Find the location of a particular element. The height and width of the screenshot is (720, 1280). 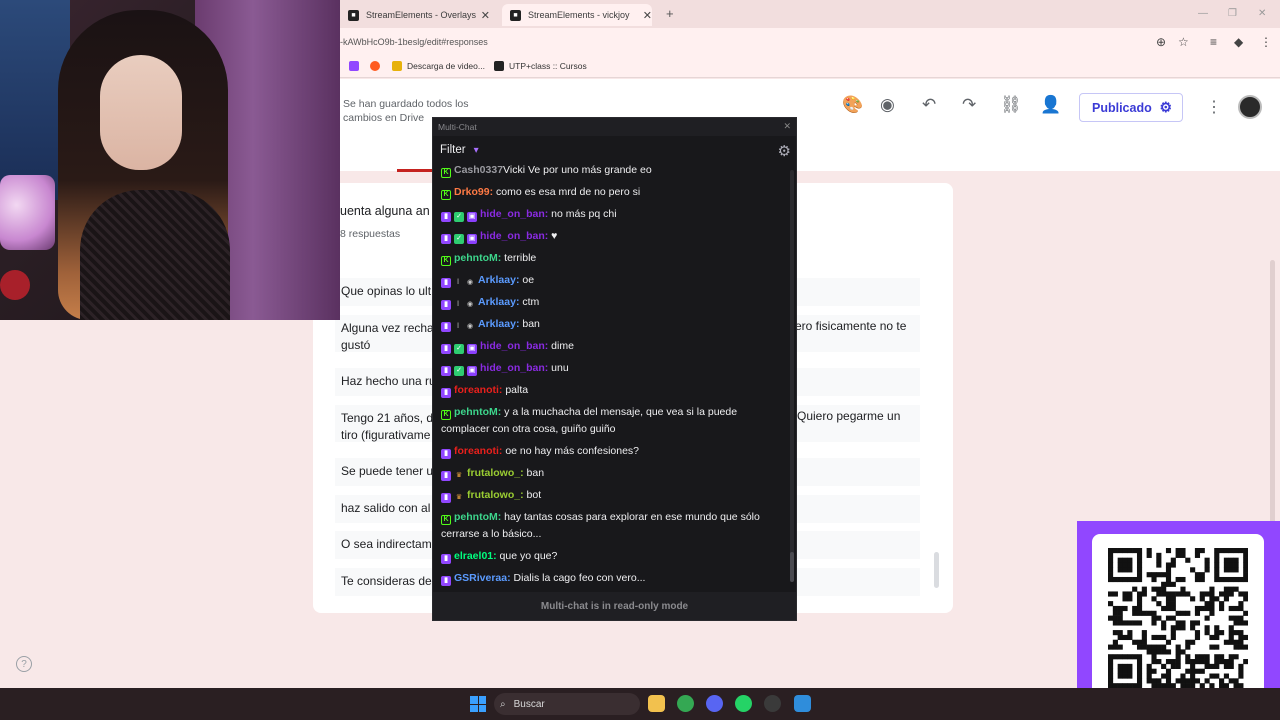

app-icon is located at coordinates (802, 703).